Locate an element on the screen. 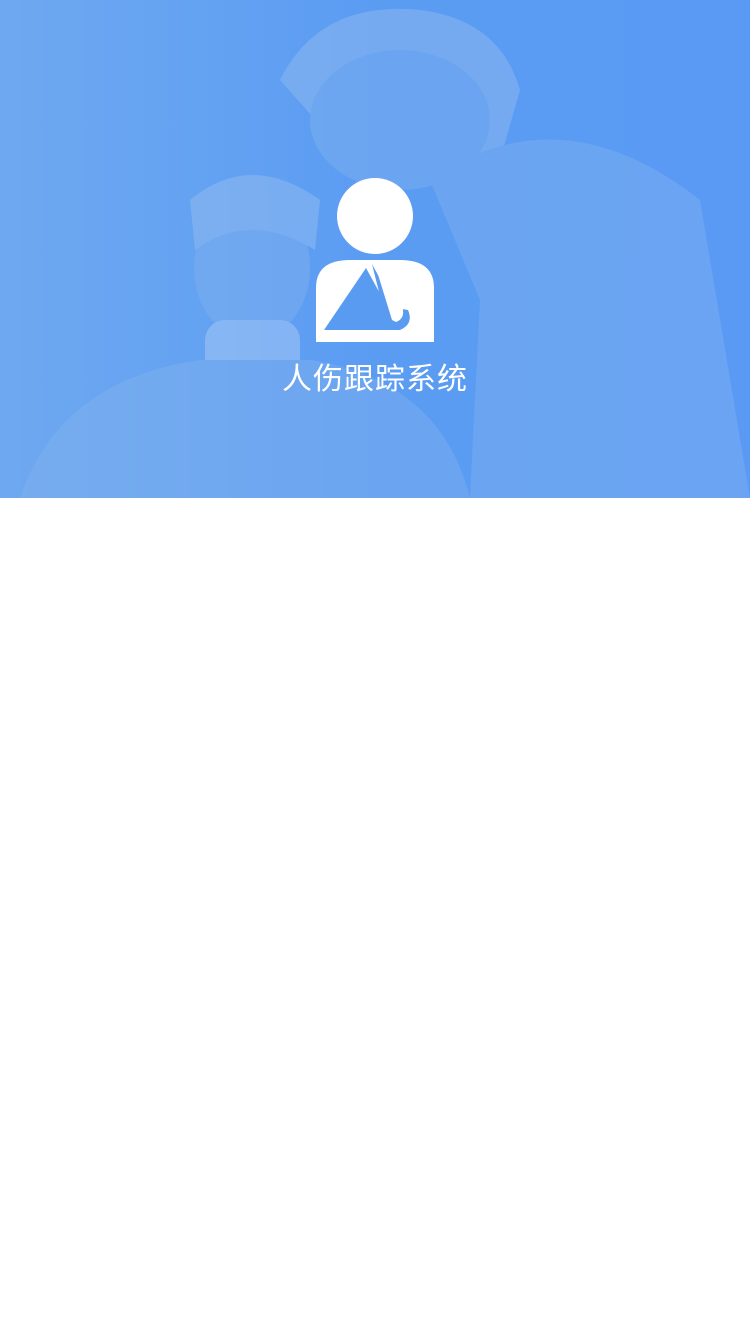 The width and height of the screenshot is (750, 1334). app-title: 人伤跟踪系统 is located at coordinates (375, 379).